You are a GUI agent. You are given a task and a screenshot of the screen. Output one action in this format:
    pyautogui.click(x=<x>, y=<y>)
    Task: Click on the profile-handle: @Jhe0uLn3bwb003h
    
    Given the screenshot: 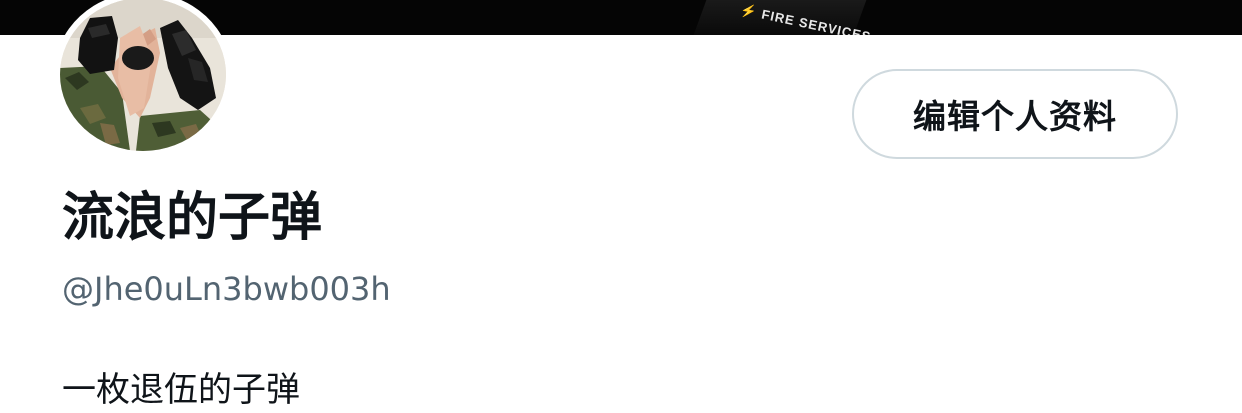 What is the action you would take?
    pyautogui.click(x=226, y=289)
    